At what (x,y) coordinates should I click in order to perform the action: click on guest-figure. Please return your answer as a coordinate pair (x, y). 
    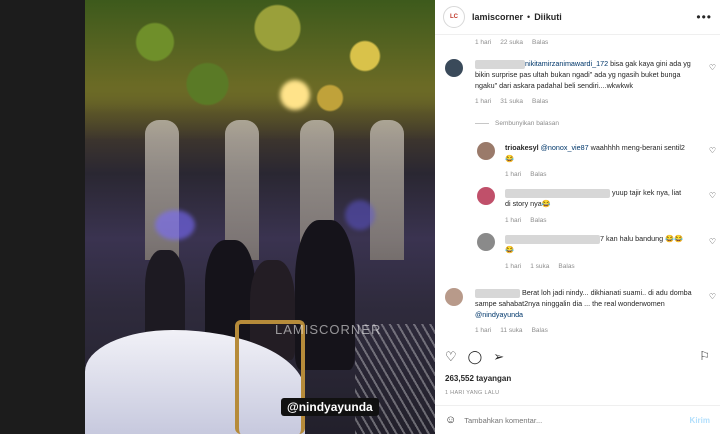
    Looking at the image, I should click on (165, 295).